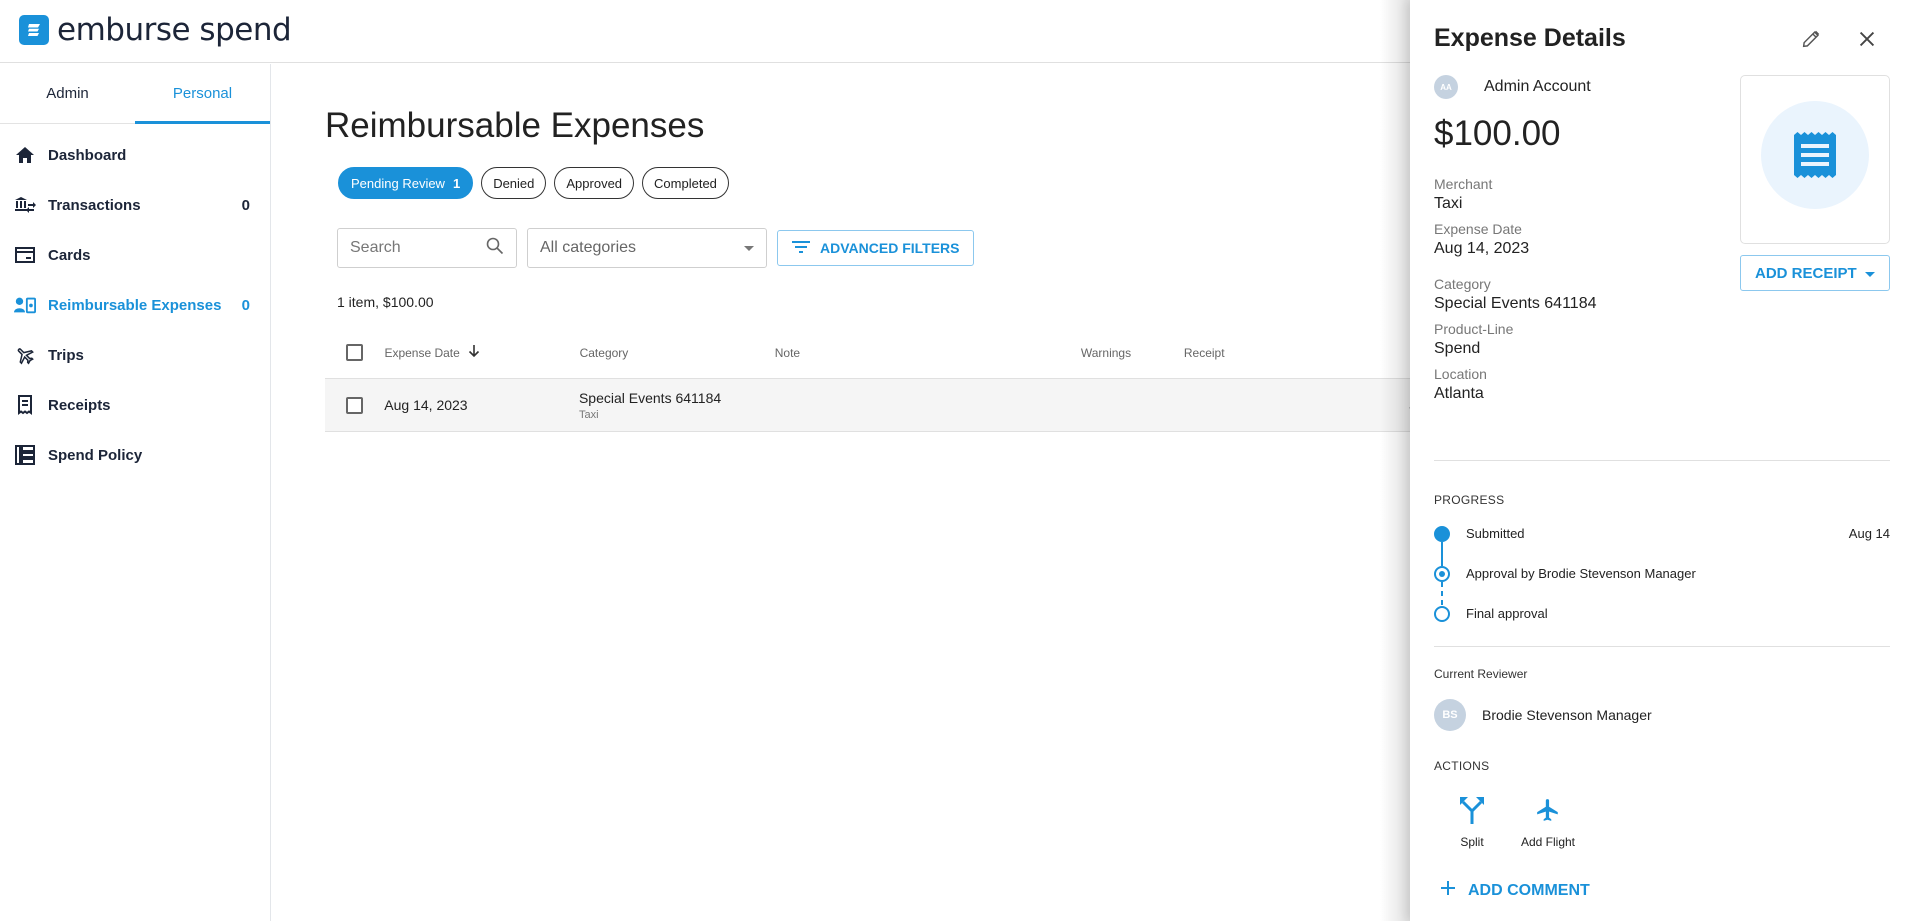 The image size is (1906, 921). Describe the element at coordinates (25, 355) in the screenshot. I see `plane-icon` at that location.